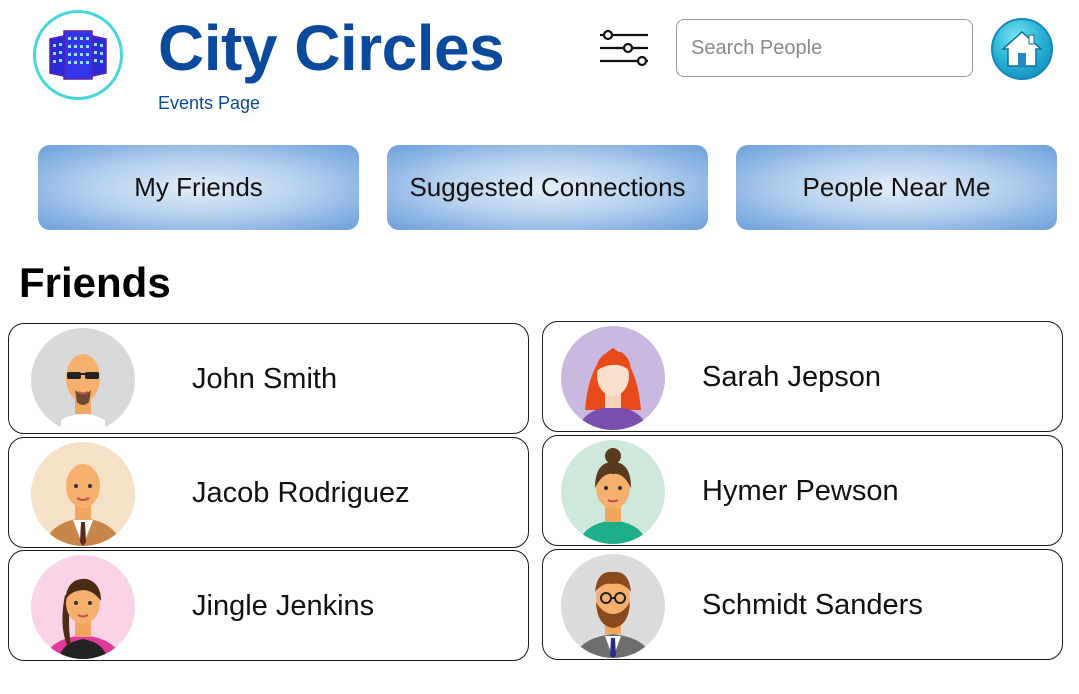 The width and height of the screenshot is (1079, 694). Describe the element at coordinates (613, 606) in the screenshot. I see `bearded-man-glasses-avatar-icon` at that location.